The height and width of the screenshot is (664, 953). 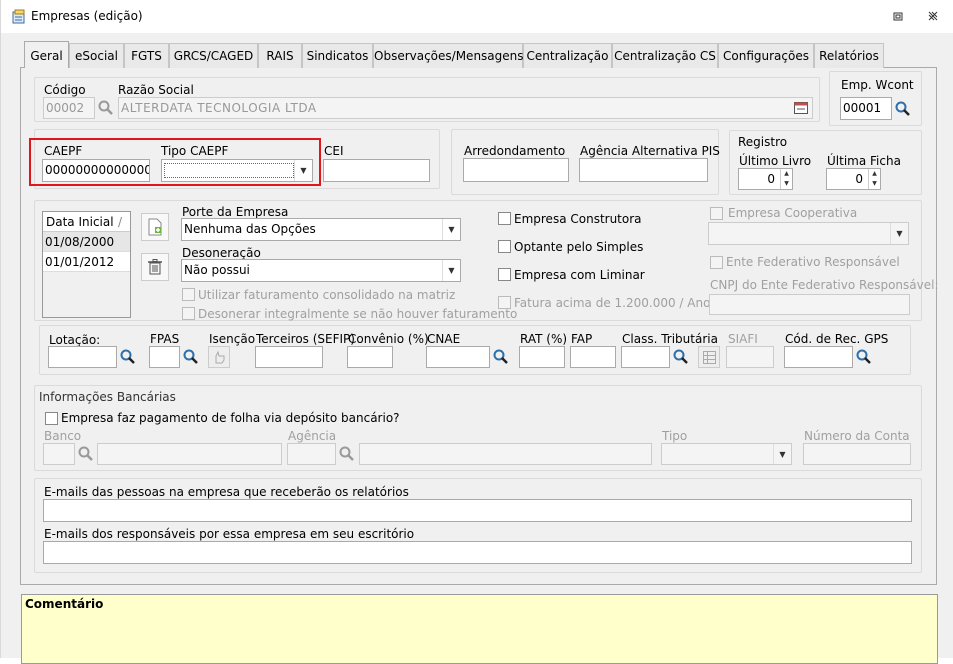 I want to click on comentario-area: Comentário, so click(x=479, y=629).